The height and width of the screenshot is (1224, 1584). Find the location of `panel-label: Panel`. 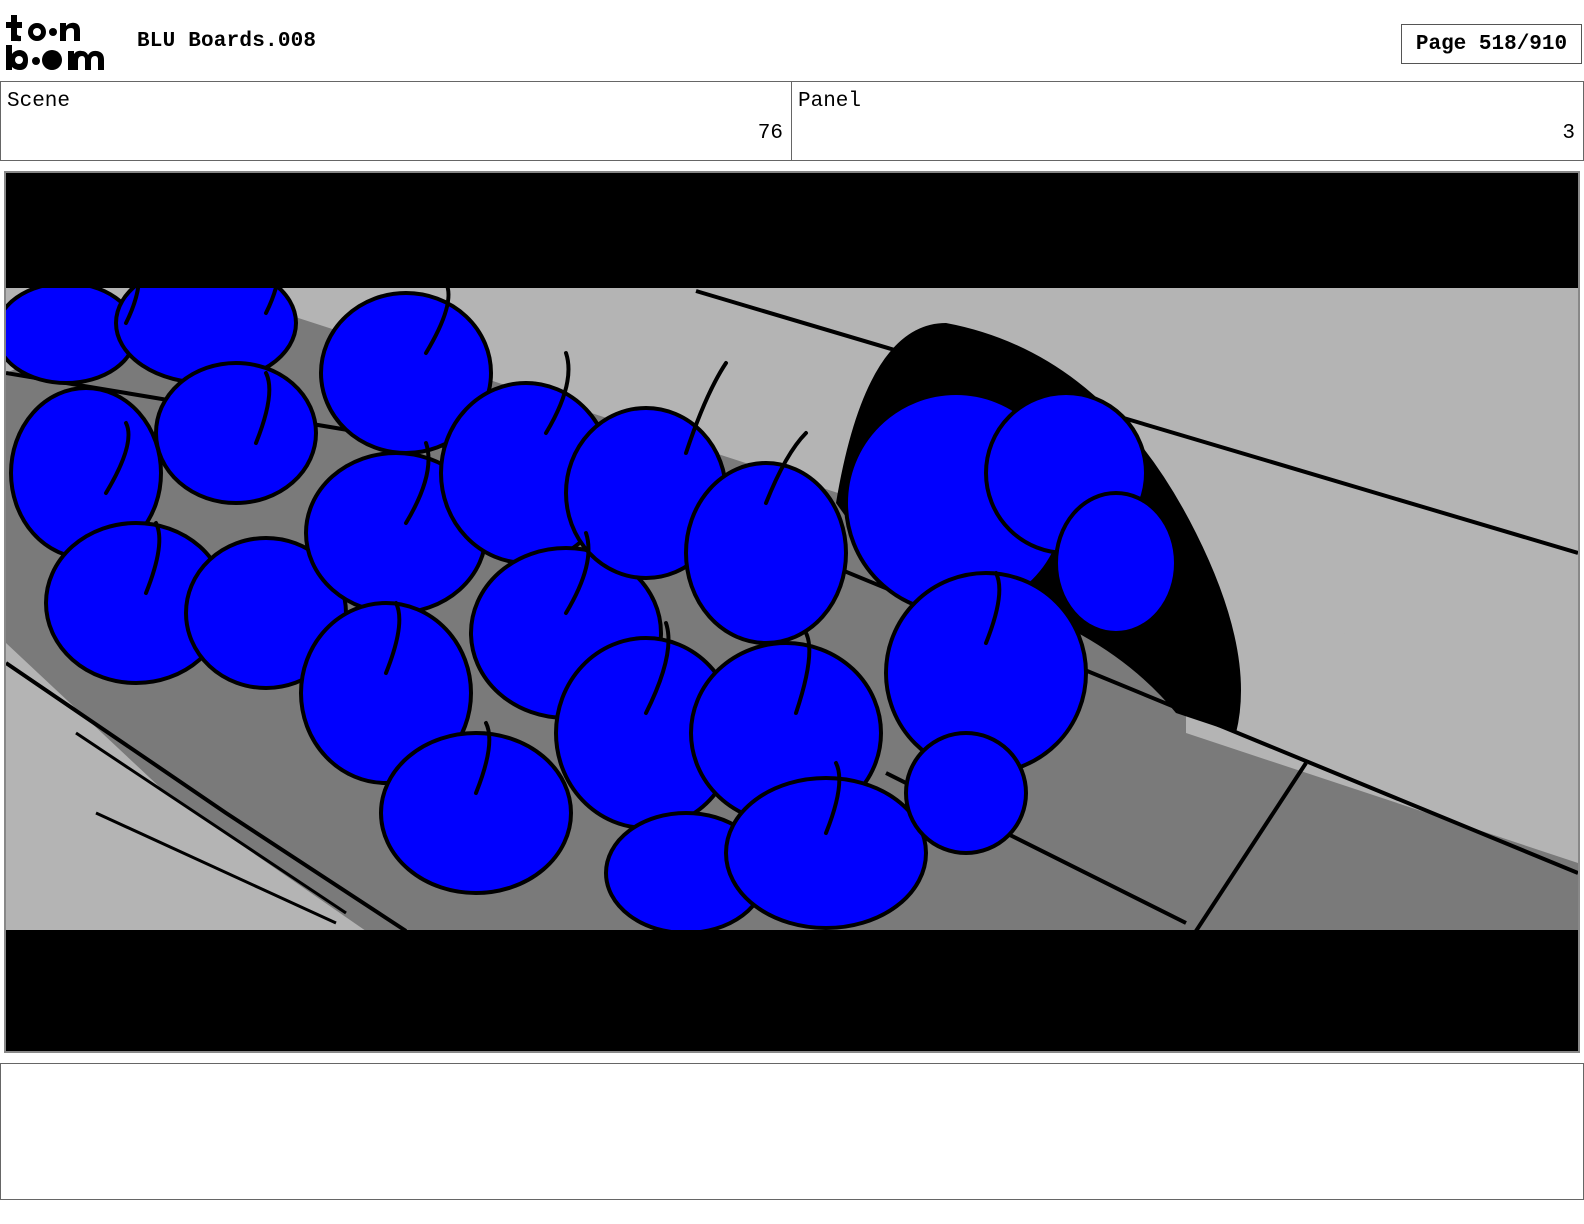

panel-label: Panel is located at coordinates (830, 101).